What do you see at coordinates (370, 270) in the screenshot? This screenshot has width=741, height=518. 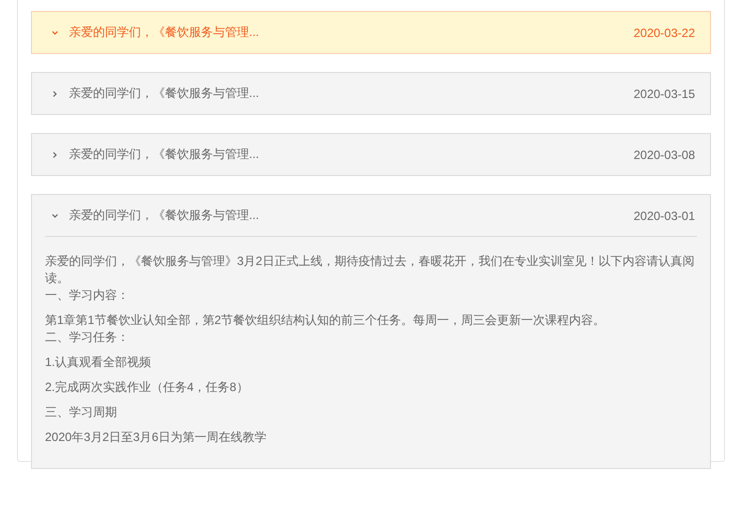 I see `notice-text: 亲爱的同学们，《餐饮服务与管理》3月2日正式上线，期待疫情过去，春暖花开，我们在专业实训室见！以下内容请认真阅读。` at bounding box center [370, 270].